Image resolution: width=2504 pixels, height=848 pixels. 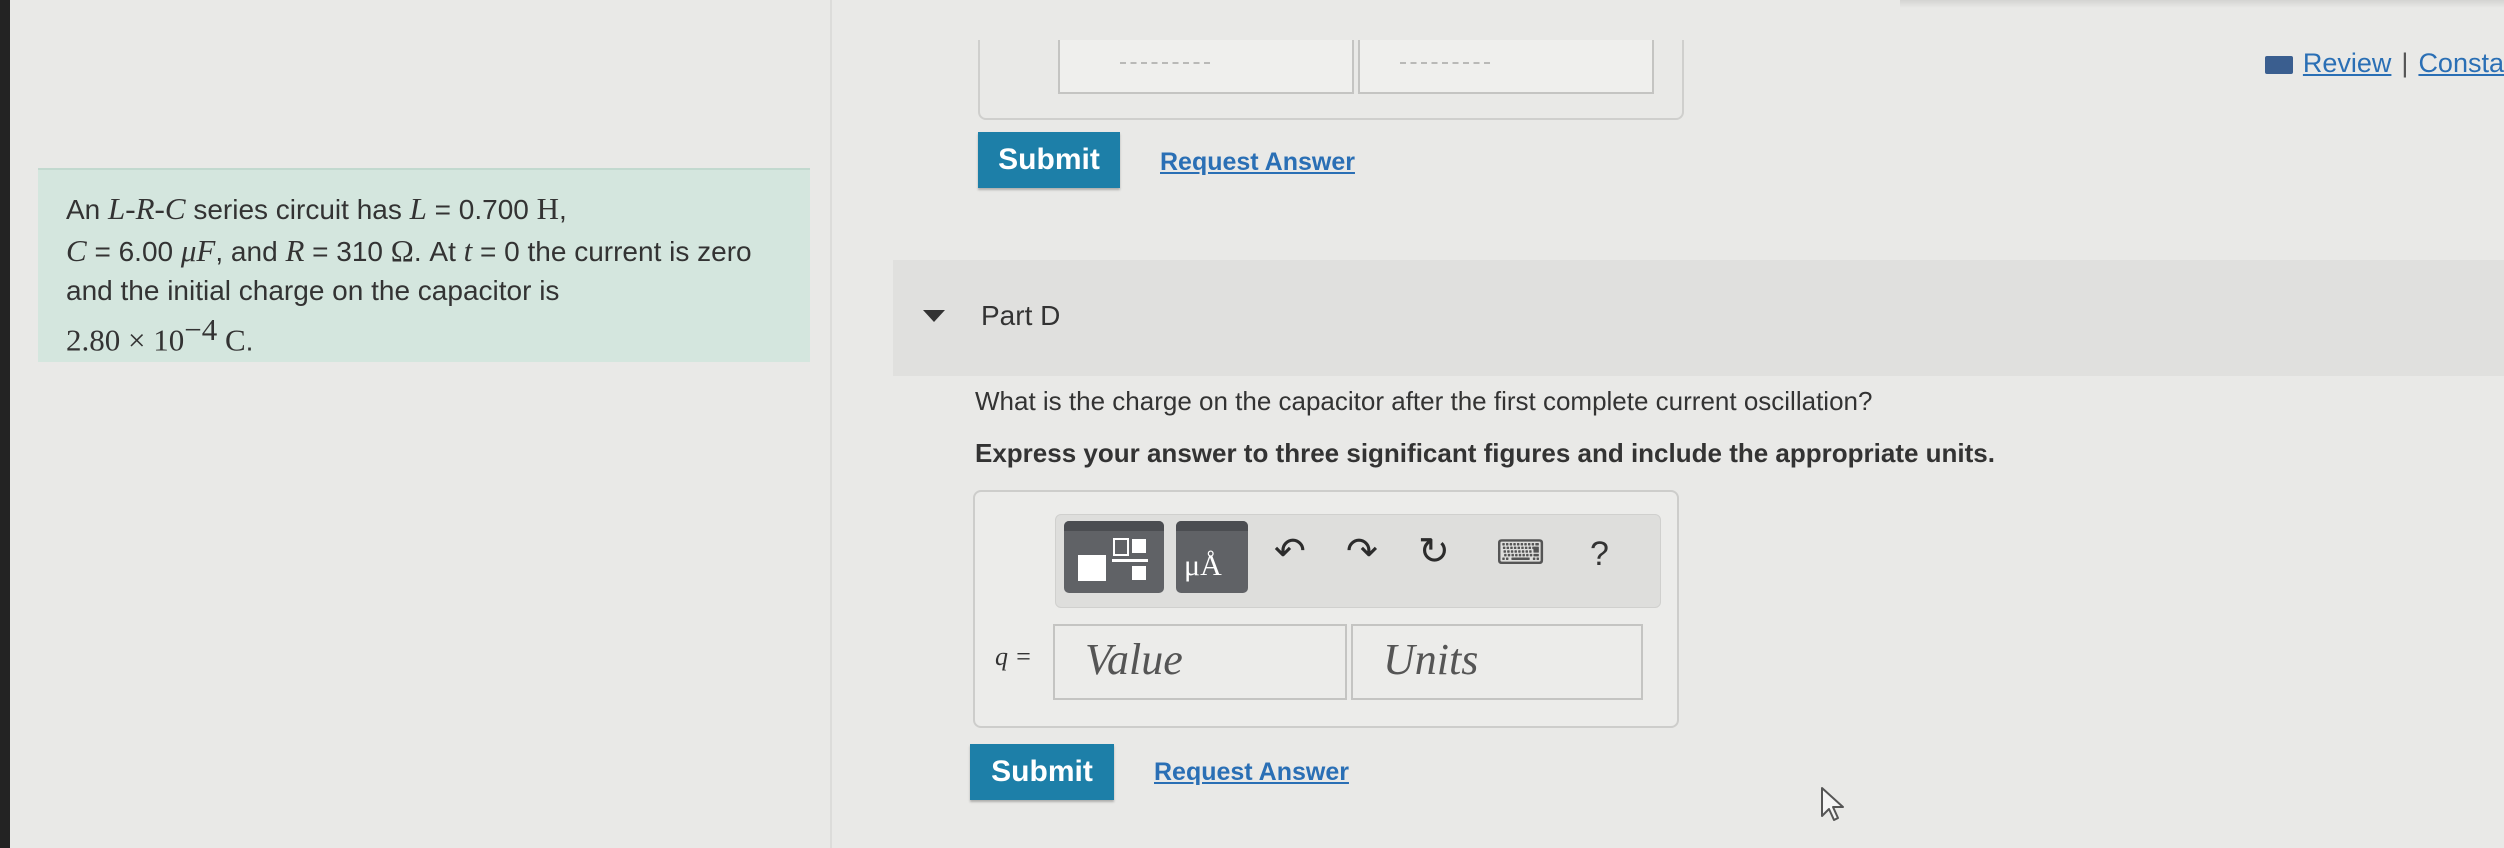 What do you see at coordinates (1049, 160) in the screenshot?
I see `previous-submit-button: Submit` at bounding box center [1049, 160].